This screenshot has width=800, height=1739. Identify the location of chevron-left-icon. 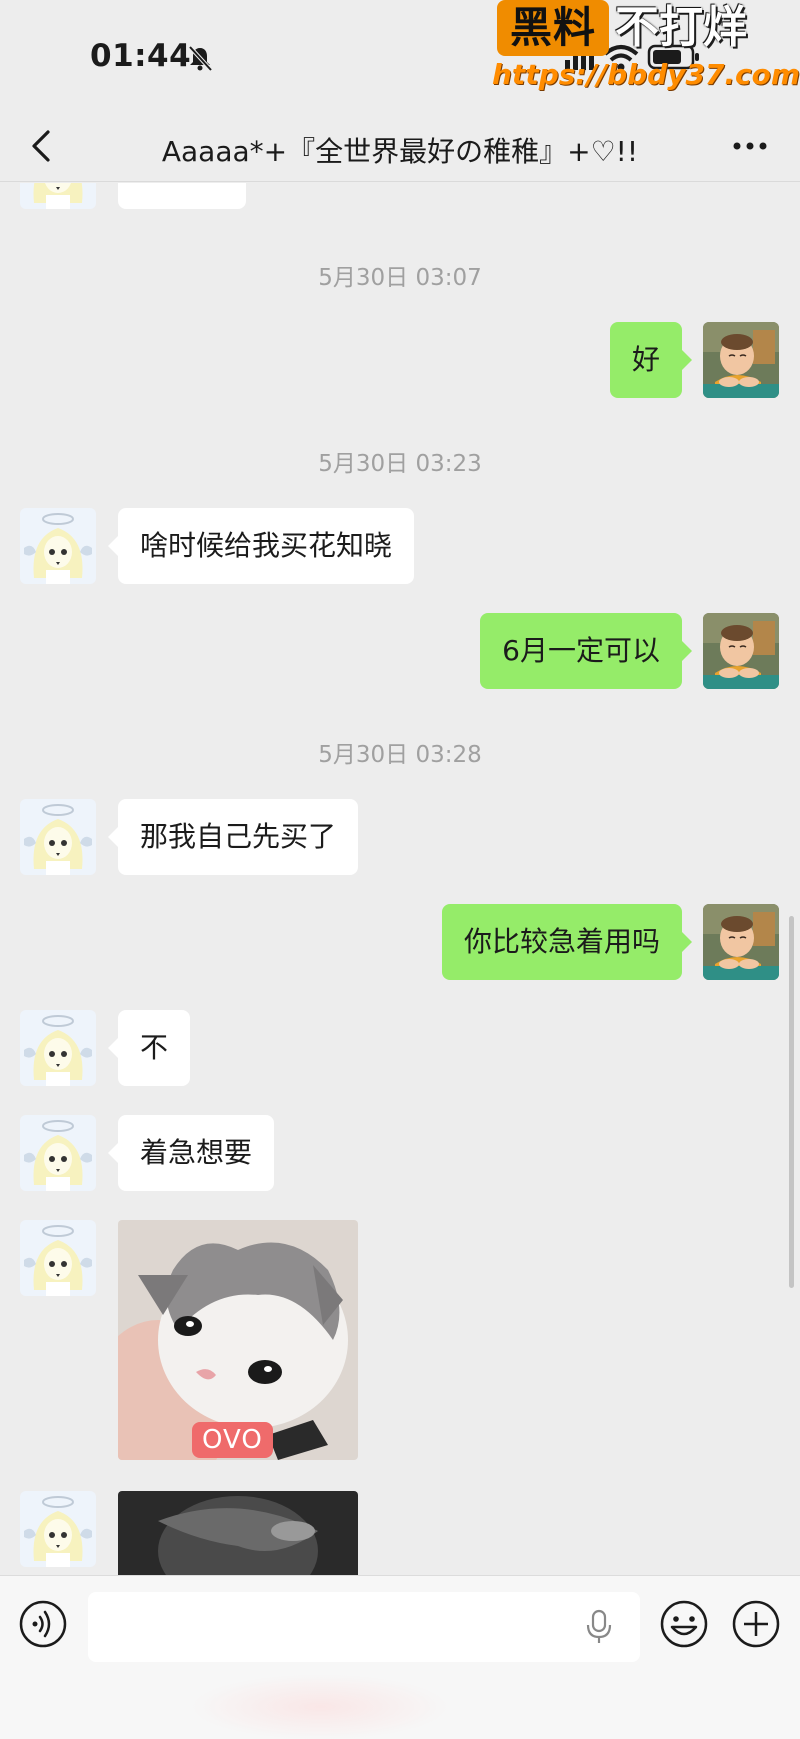
(42, 146).